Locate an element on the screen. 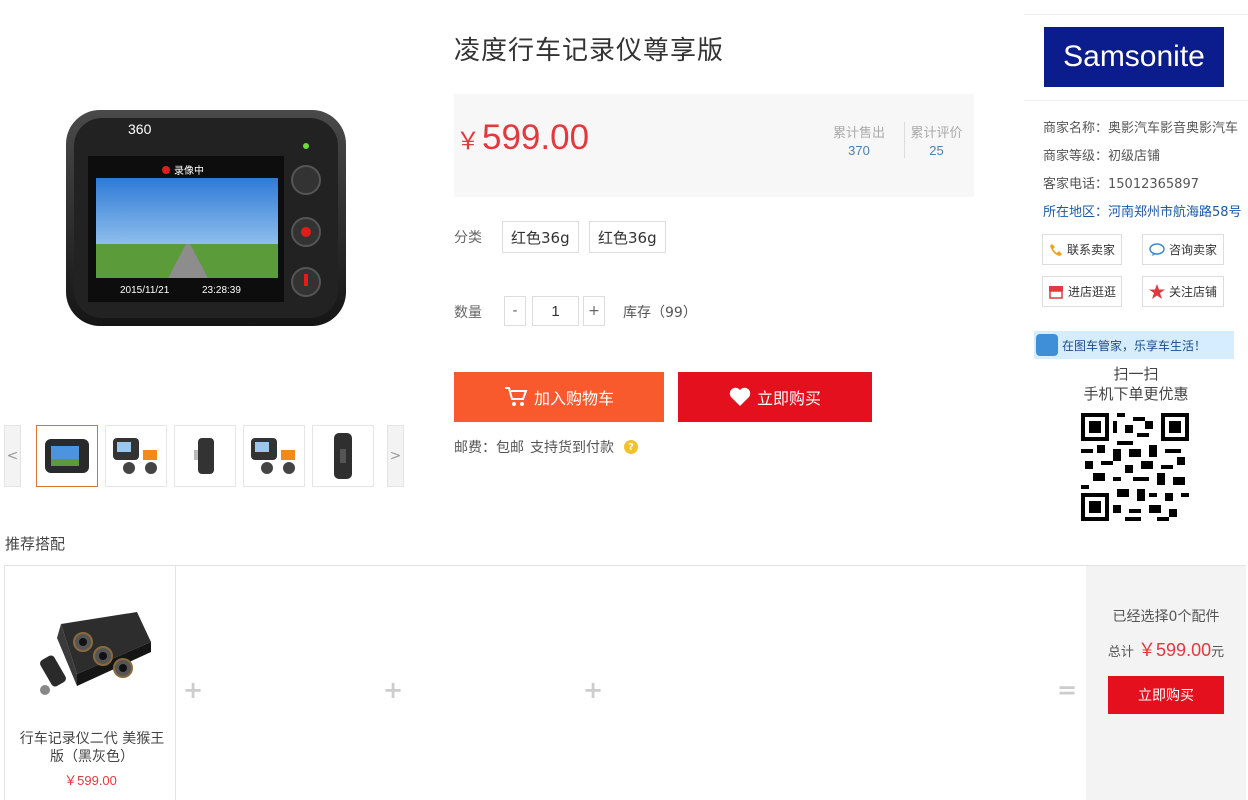 This screenshot has height=800, width=1248. quantity-label: 数量 is located at coordinates (468, 313).